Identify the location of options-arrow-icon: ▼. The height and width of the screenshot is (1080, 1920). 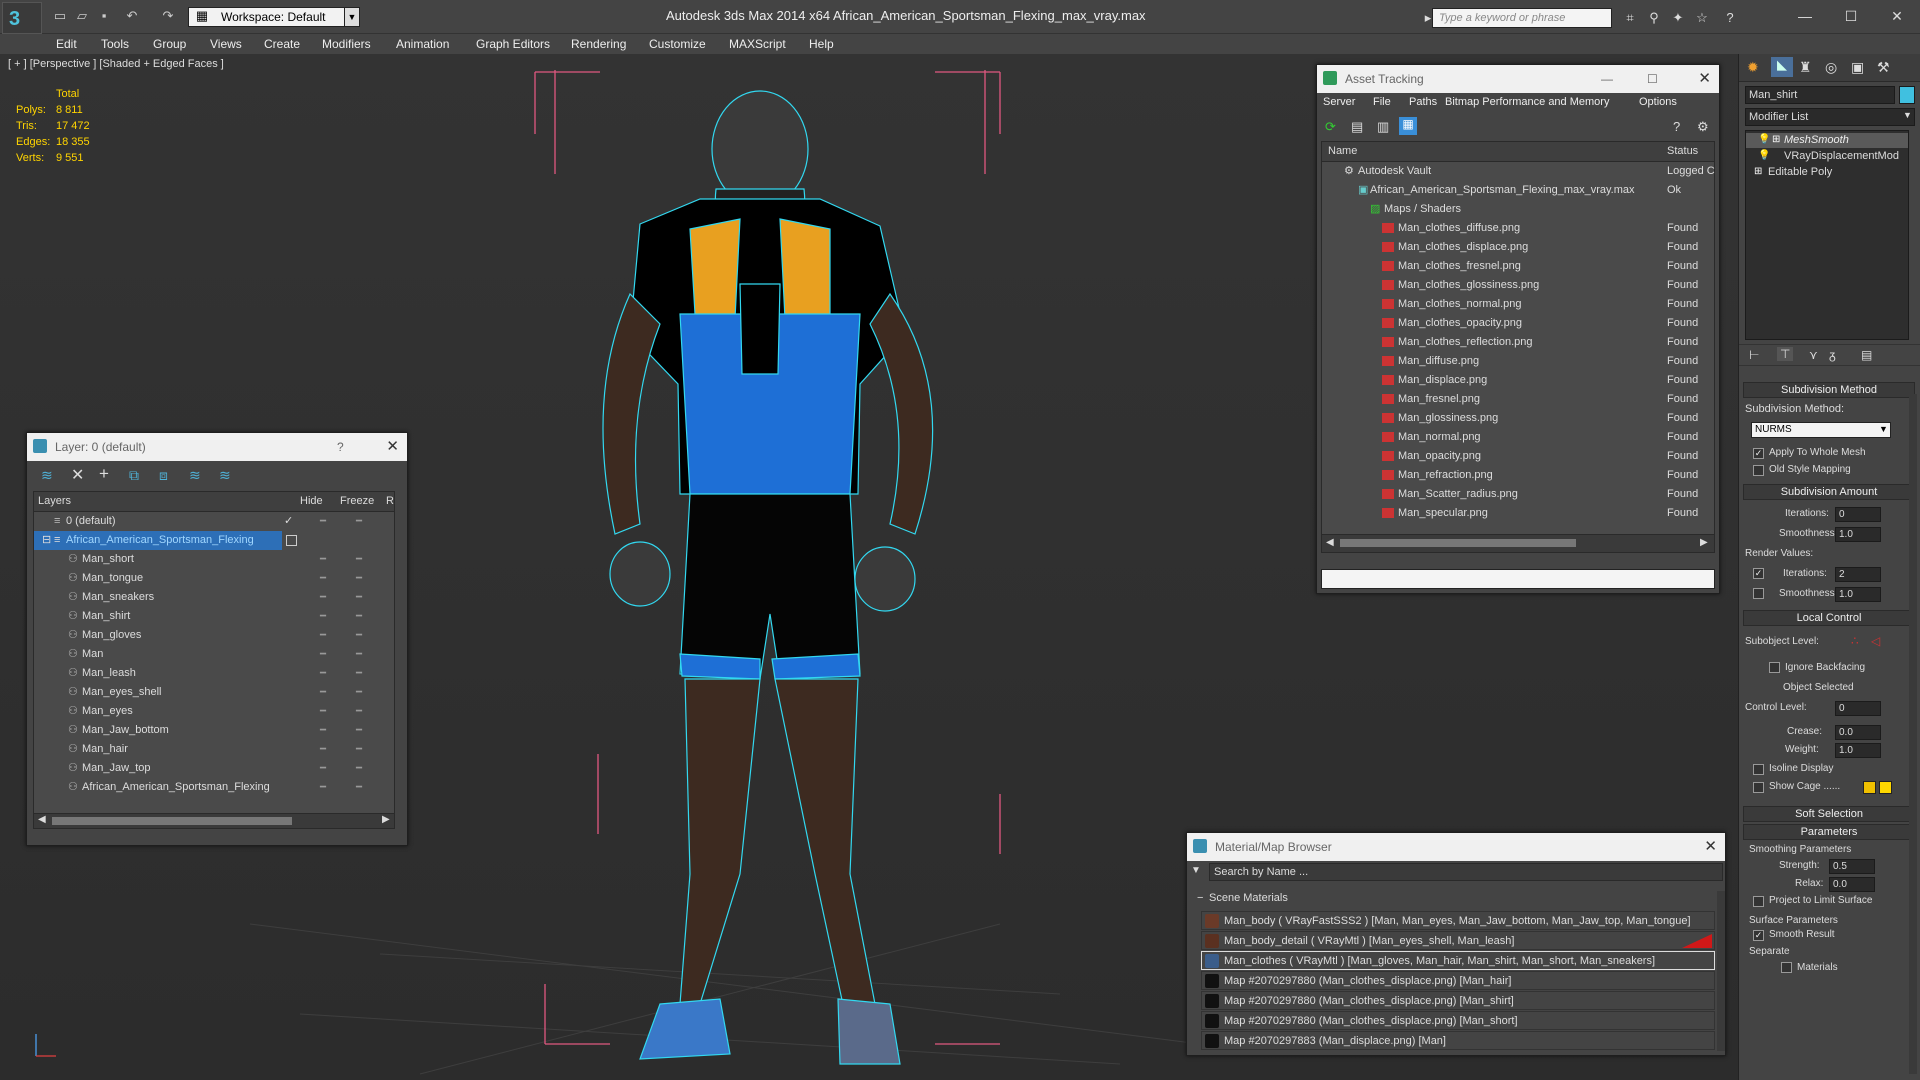
(1196, 870).